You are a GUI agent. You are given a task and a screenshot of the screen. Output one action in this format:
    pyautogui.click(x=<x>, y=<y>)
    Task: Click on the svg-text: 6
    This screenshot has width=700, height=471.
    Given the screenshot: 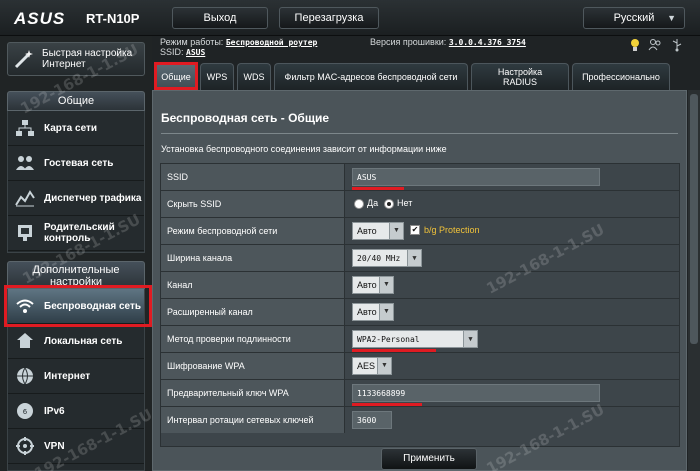 What is the action you would take?
    pyautogui.click(x=25, y=412)
    